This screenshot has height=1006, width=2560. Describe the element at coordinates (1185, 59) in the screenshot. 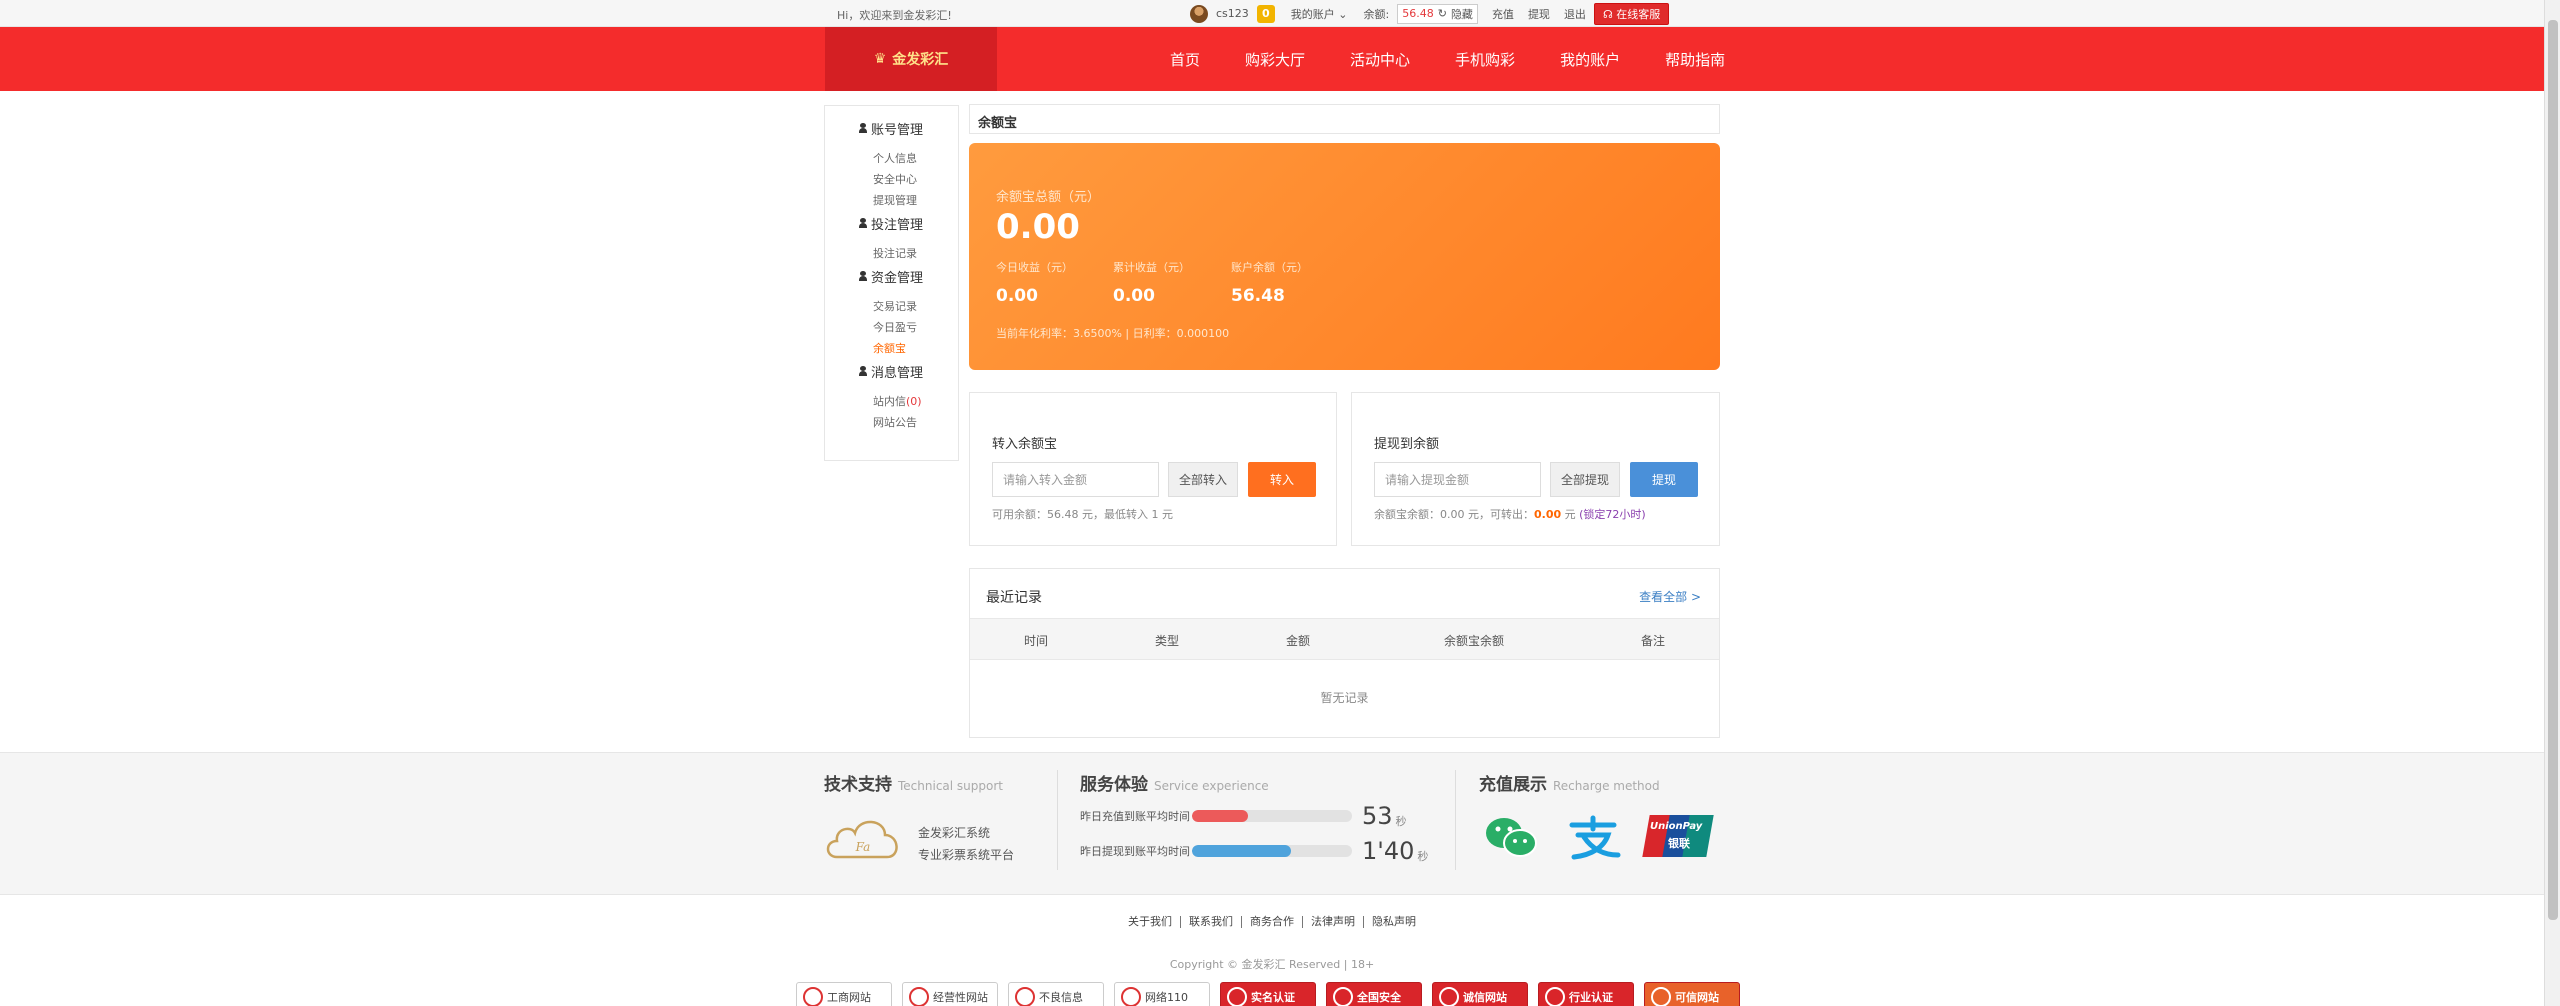

I see `nav-home: 首页` at that location.